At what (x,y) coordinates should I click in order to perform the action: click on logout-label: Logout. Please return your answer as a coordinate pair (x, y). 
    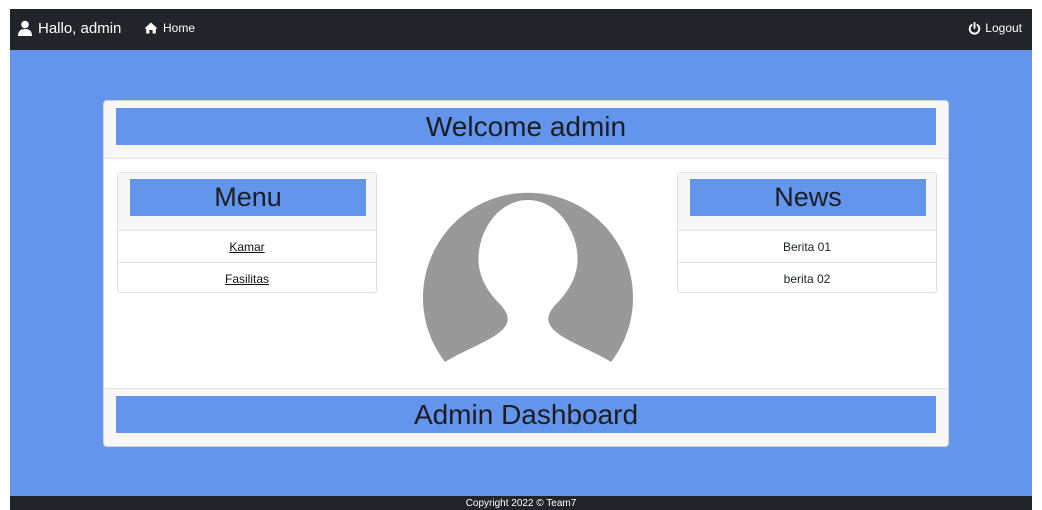
    Looking at the image, I should click on (1003, 28).